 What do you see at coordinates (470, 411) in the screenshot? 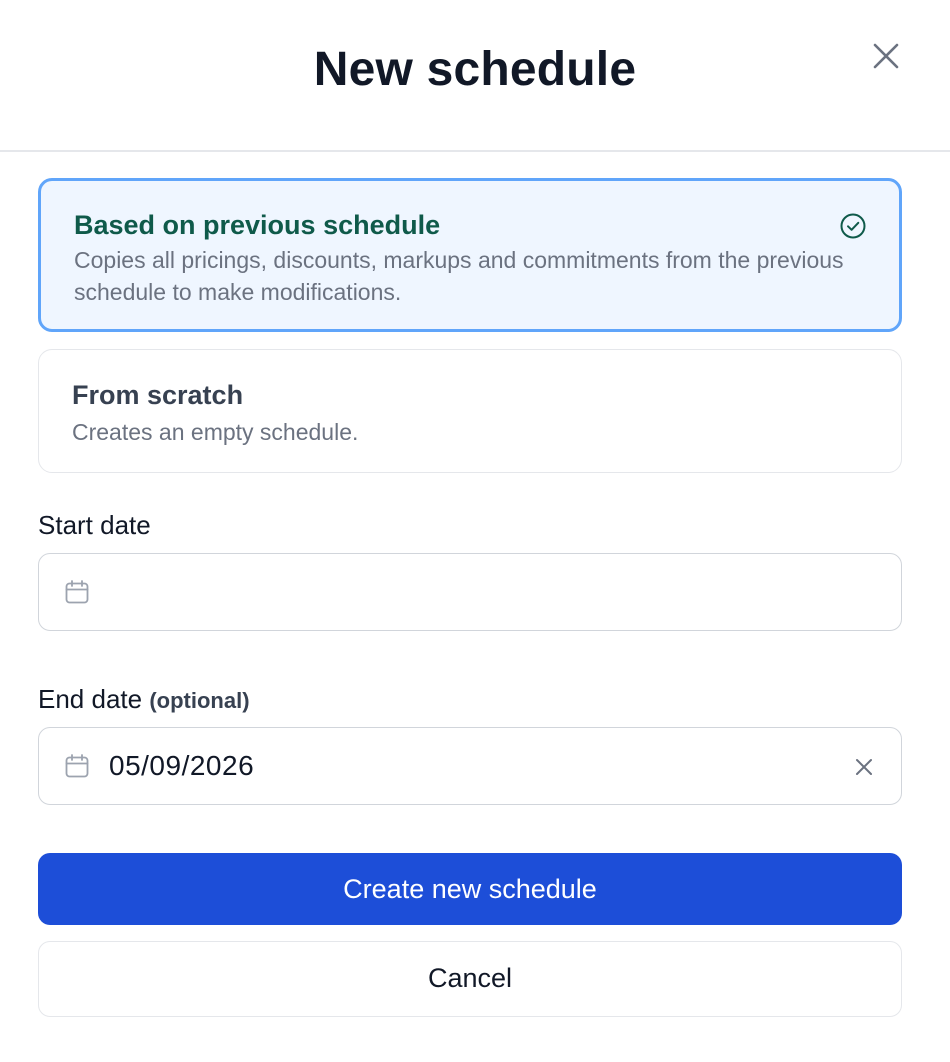
I see `option-from-scratch: From scratch Creates an empty schedule.` at bounding box center [470, 411].